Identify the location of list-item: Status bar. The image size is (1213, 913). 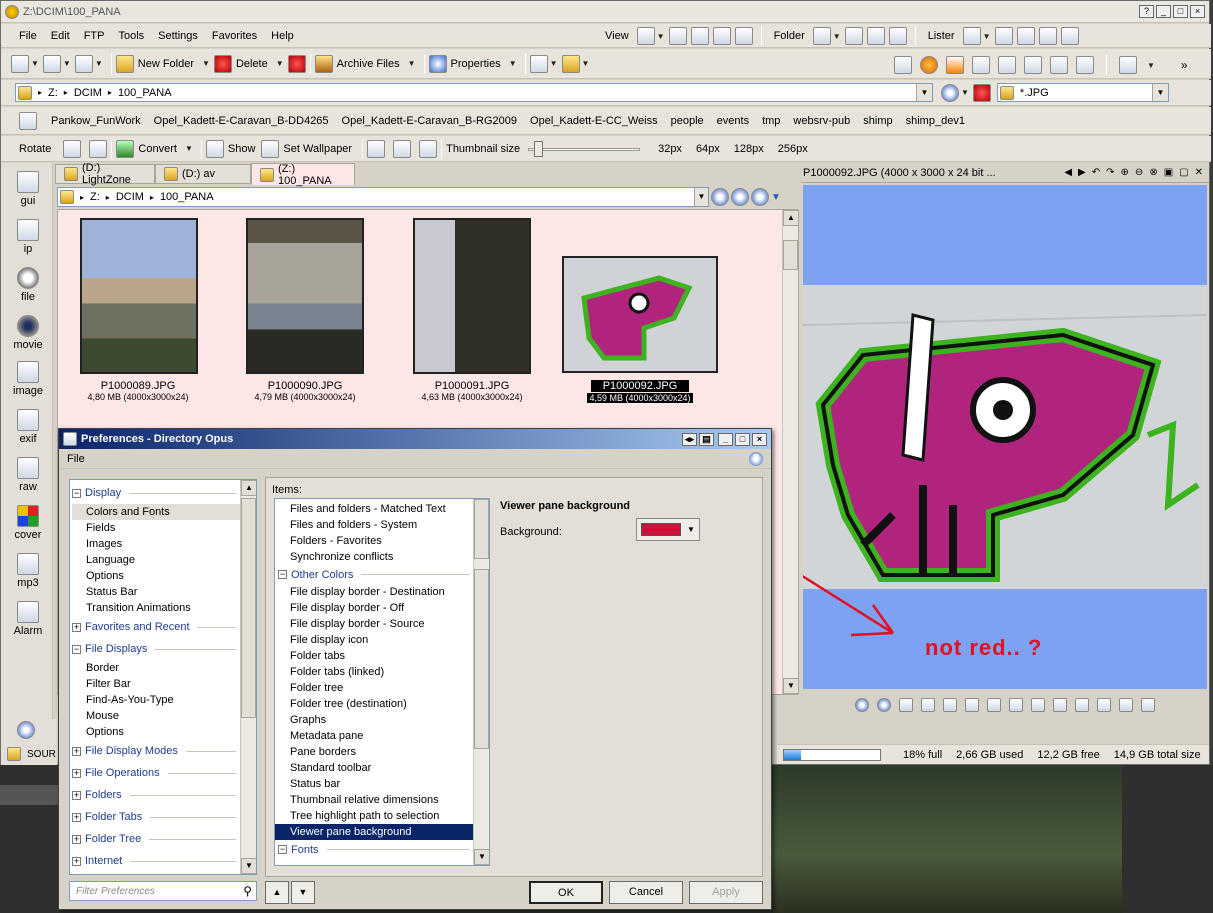
(382, 784).